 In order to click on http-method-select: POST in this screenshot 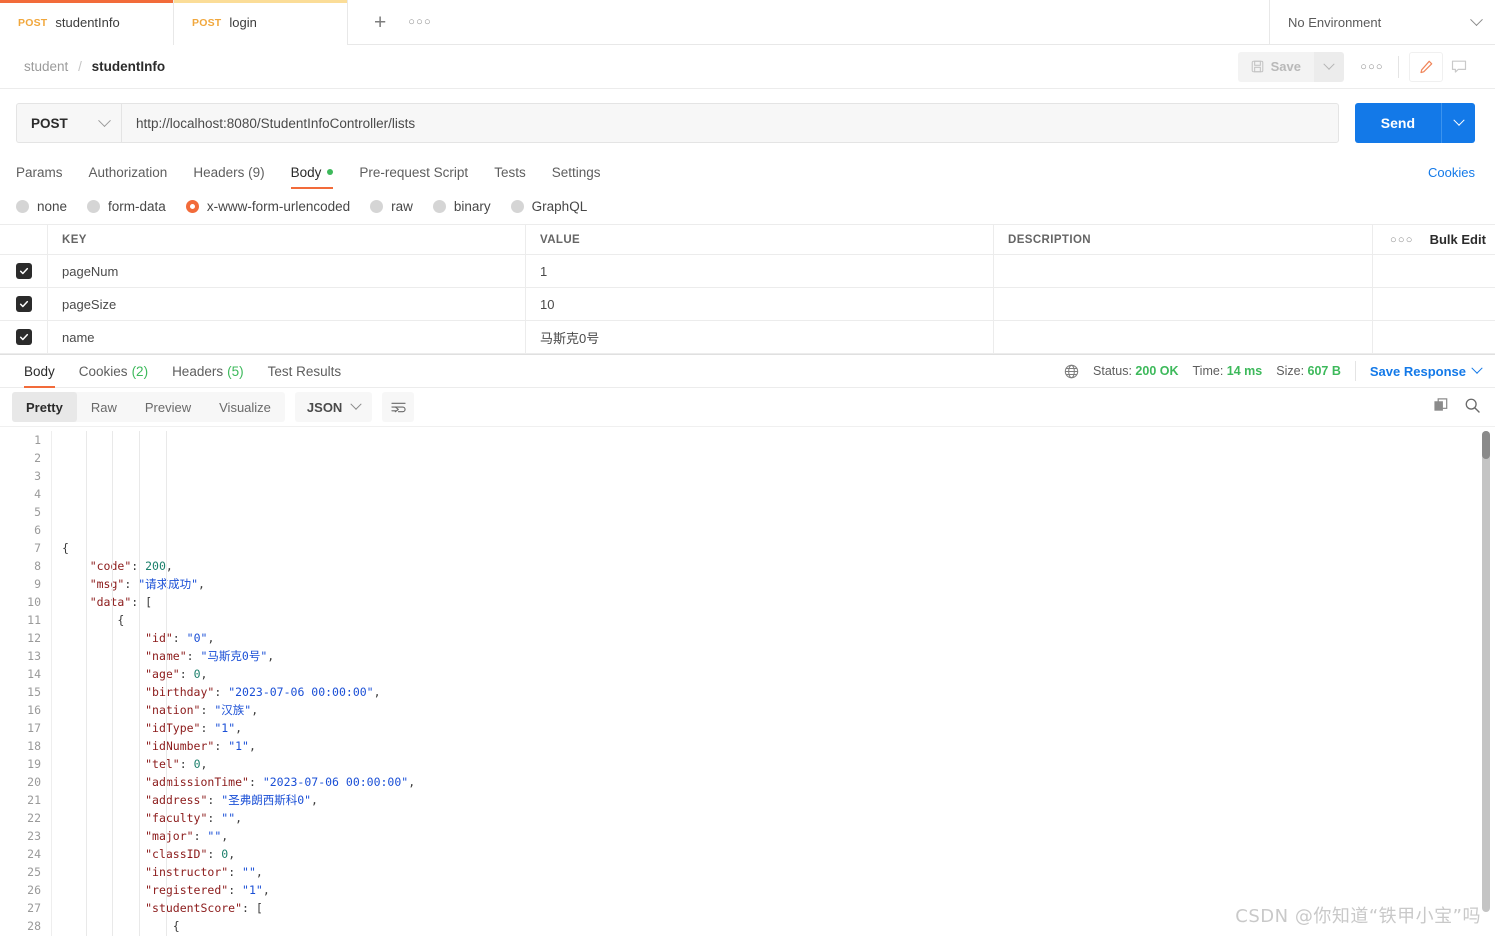, I will do `click(68, 123)`.